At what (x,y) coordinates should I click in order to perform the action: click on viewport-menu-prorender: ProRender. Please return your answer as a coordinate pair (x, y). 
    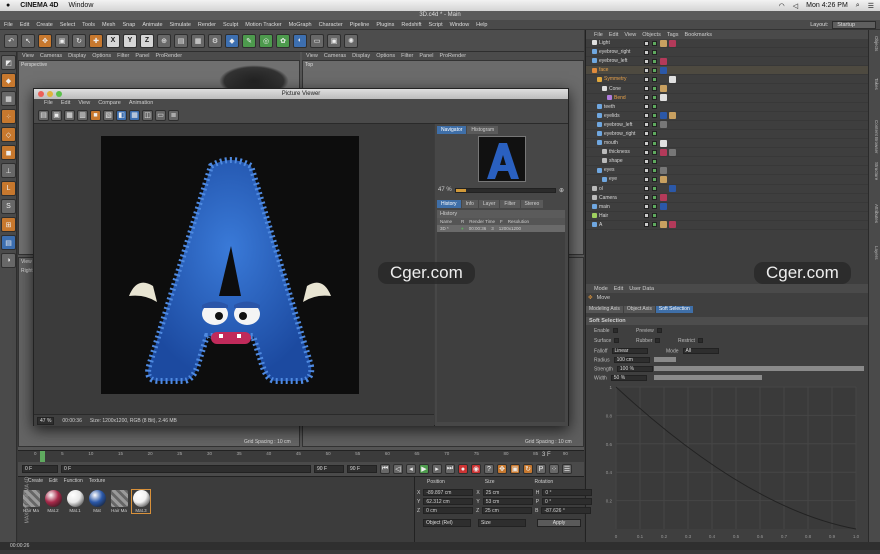
    Looking at the image, I should click on (452, 56).